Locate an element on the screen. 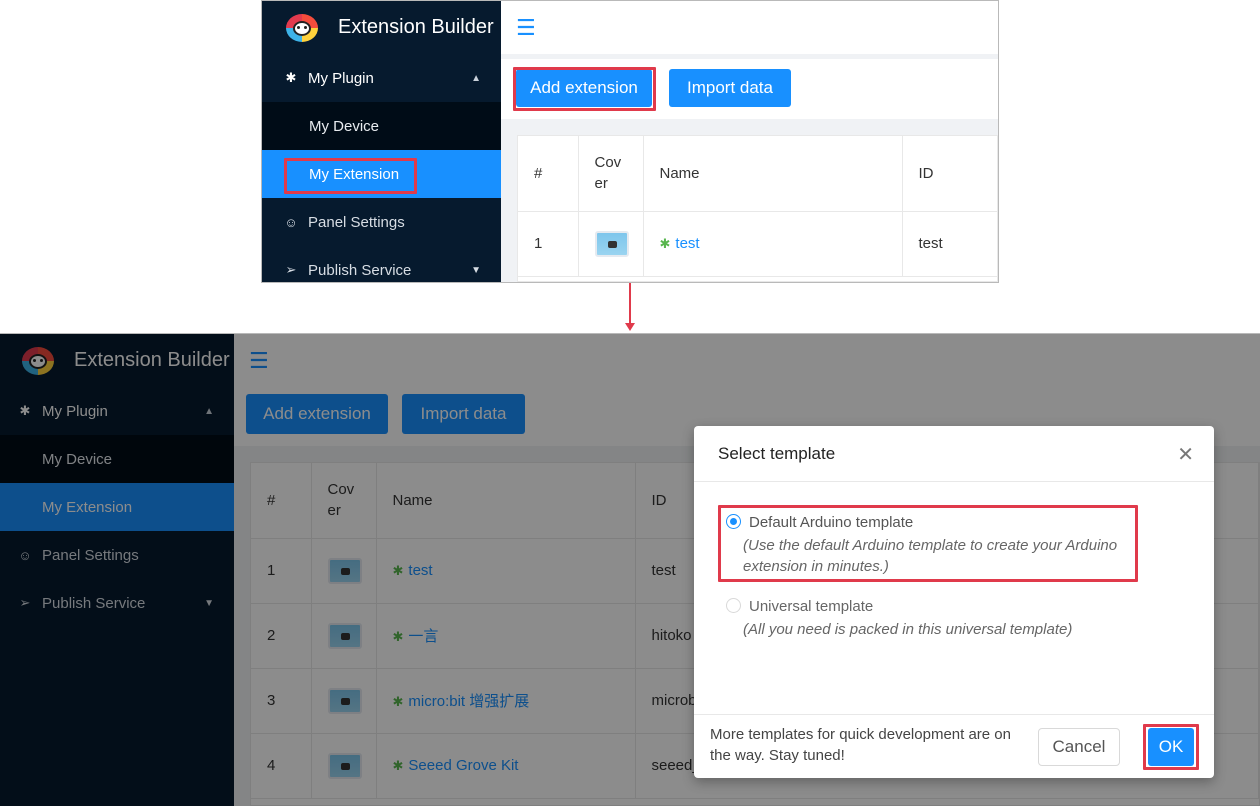 The width and height of the screenshot is (1260, 806). sidebar-item-my-device: My Device is located at coordinates (381, 126).